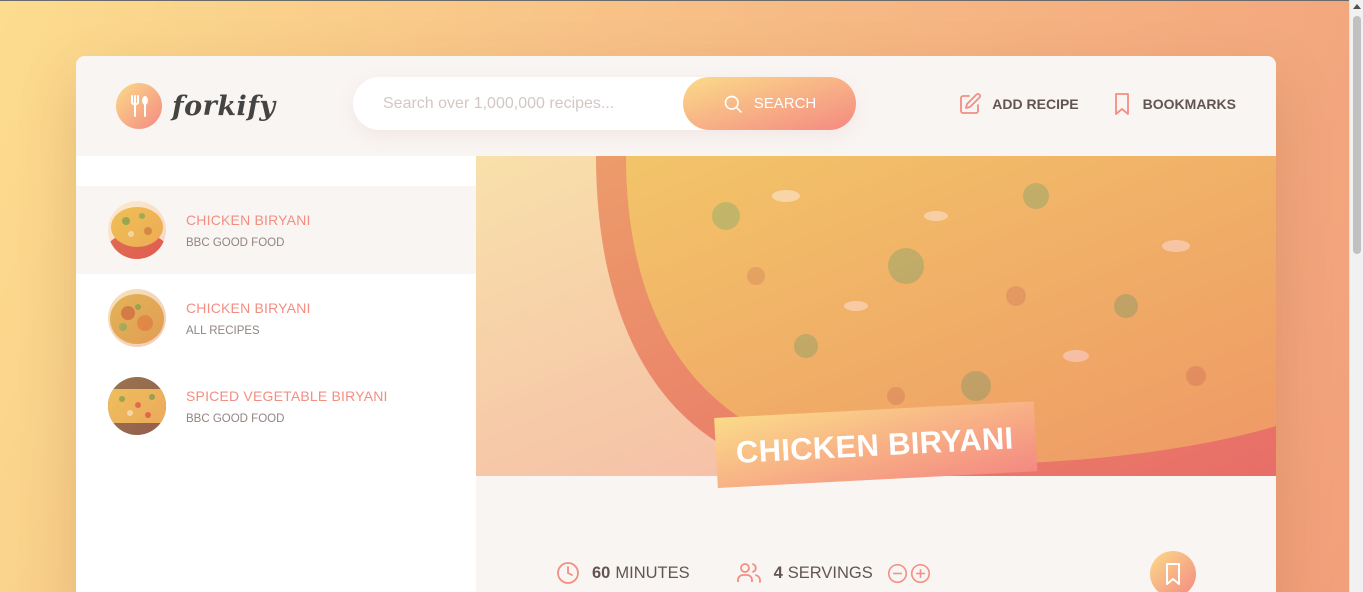 This screenshot has width=1363, height=592. I want to click on recipe-details: 60 minutes 4 servings, so click(743, 573).